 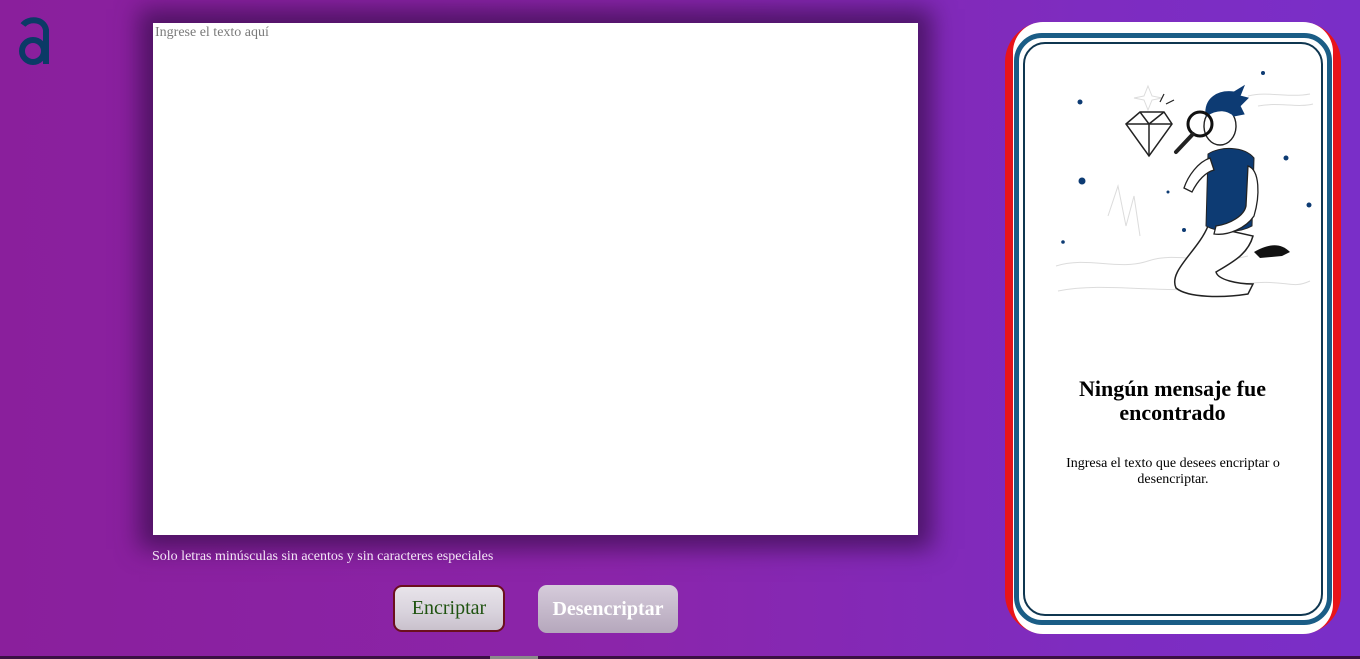 What do you see at coordinates (1184, 184) in the screenshot?
I see `person-with-magnifying-glass-icon` at bounding box center [1184, 184].